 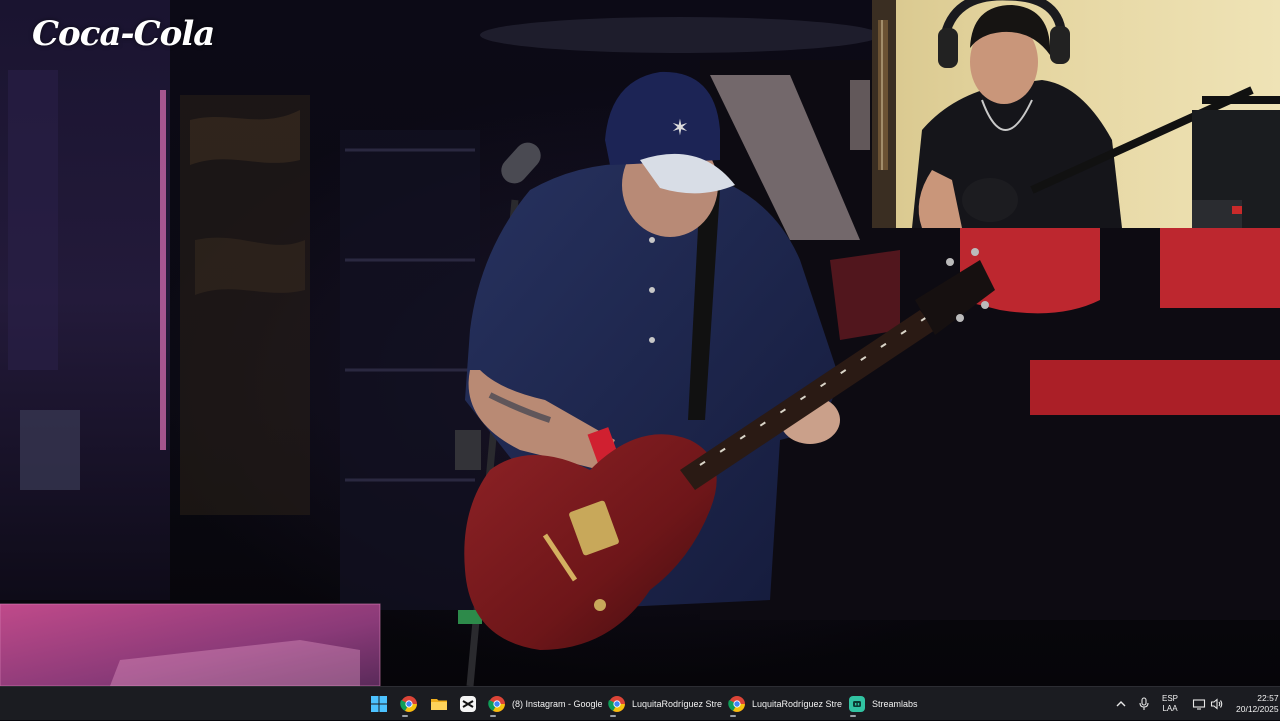 I want to click on taskbar-window-luquita-1: LuquitaRodríguez Strea, so click(x=666, y=704).